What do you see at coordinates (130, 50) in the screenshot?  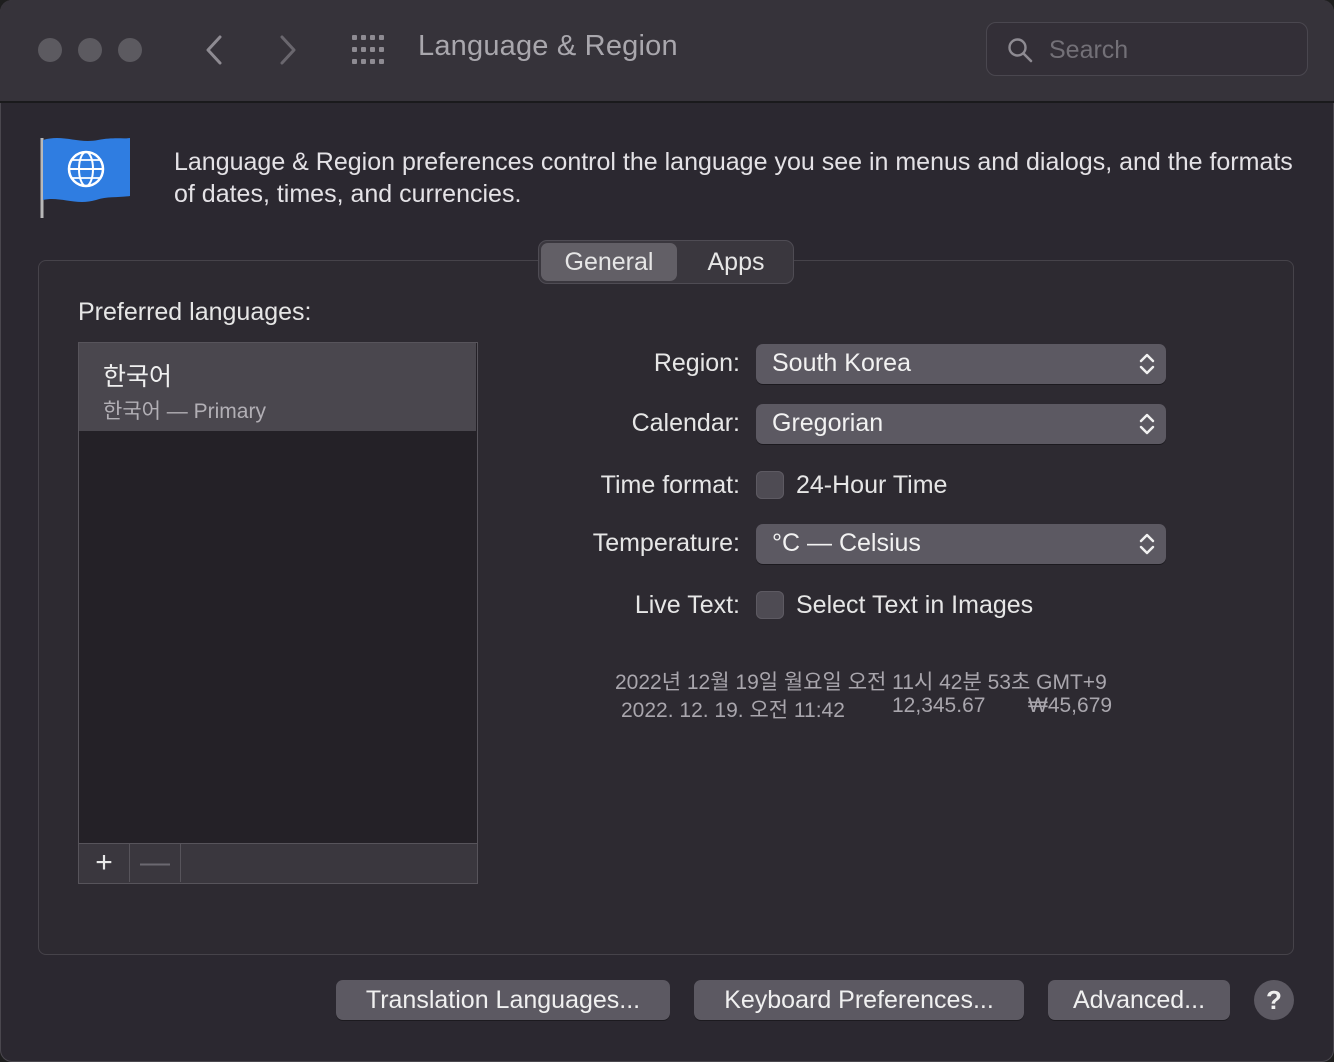 I see `zoom-window-button` at bounding box center [130, 50].